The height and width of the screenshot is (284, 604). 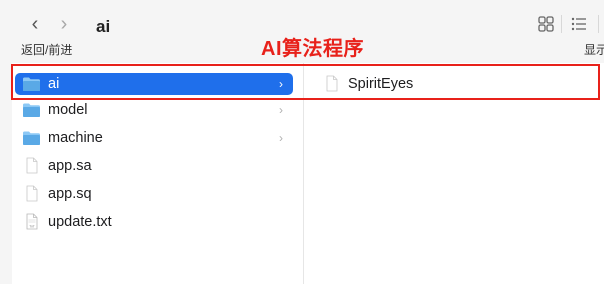 I want to click on list-view-icon, so click(x=579, y=24).